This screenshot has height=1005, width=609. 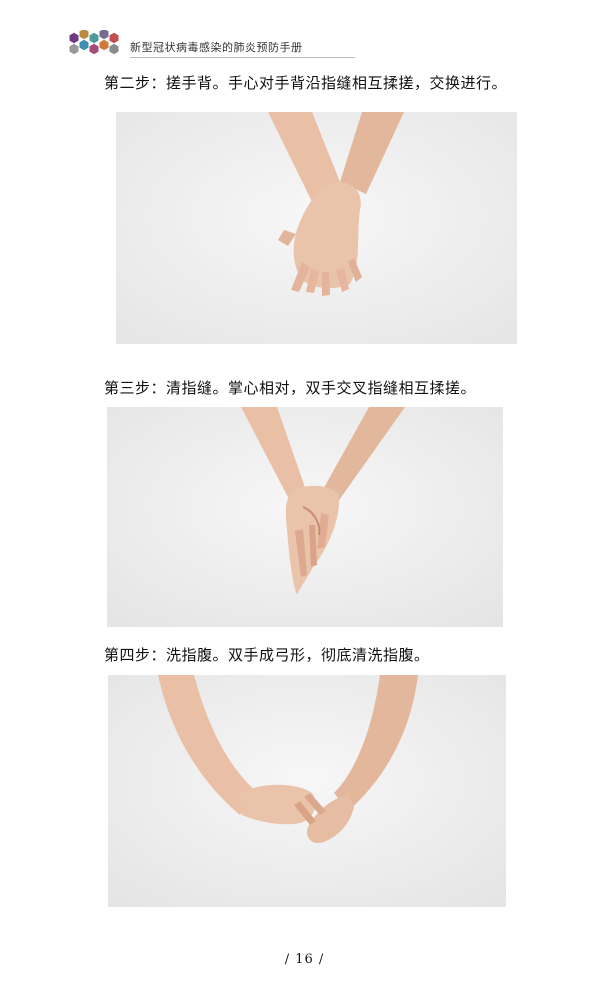 I want to click on page-header: 新型冠状病毒感染的肺炎预防手册, so click(x=308, y=45).